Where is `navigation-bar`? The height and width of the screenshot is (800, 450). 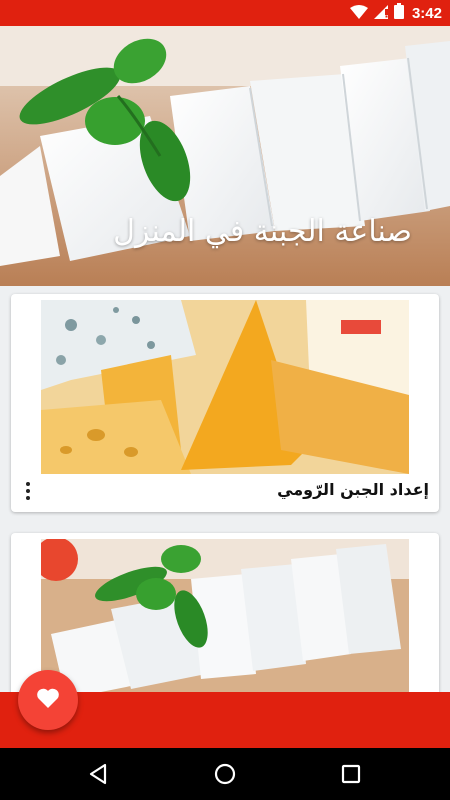 navigation-bar is located at coordinates (225, 774).